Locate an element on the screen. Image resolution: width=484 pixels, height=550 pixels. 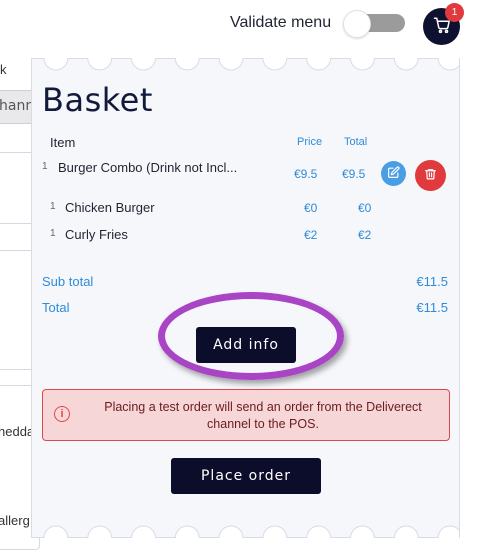
delete-item-button is located at coordinates (430, 175).